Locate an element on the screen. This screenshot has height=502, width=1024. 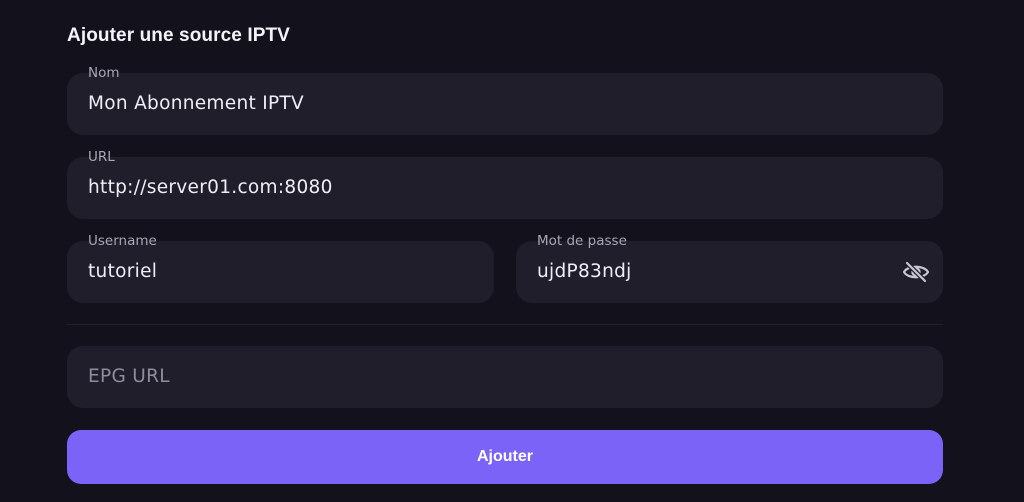
epg-url-field: EPG URL is located at coordinates (505, 377).